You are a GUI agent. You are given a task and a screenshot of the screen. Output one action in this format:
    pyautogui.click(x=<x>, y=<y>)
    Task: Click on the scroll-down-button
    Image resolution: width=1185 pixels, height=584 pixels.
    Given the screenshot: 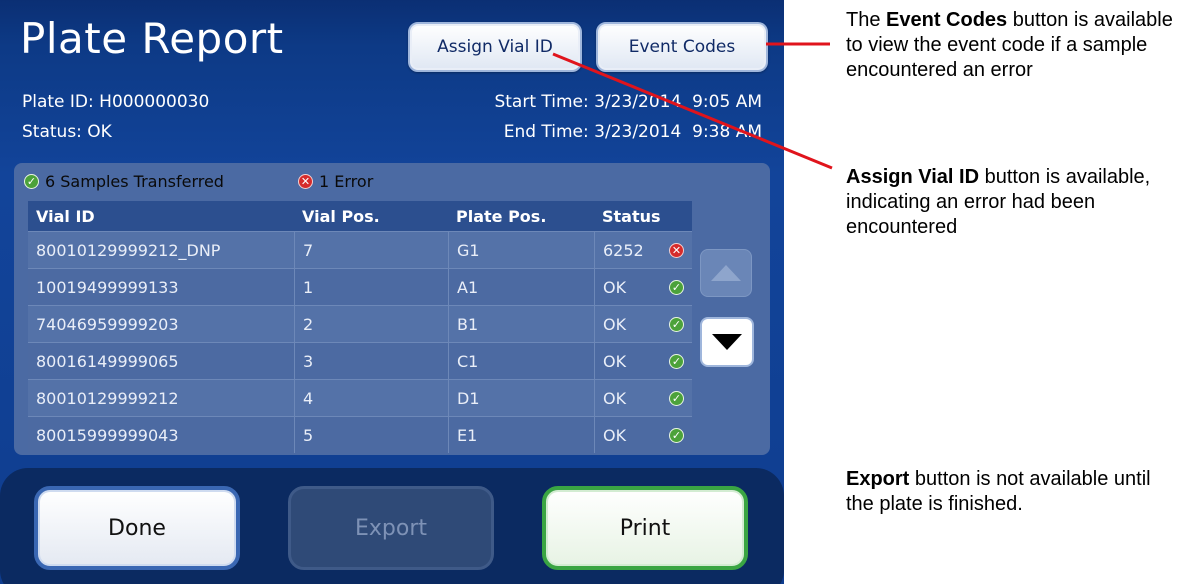 What is the action you would take?
    pyautogui.click(x=727, y=342)
    